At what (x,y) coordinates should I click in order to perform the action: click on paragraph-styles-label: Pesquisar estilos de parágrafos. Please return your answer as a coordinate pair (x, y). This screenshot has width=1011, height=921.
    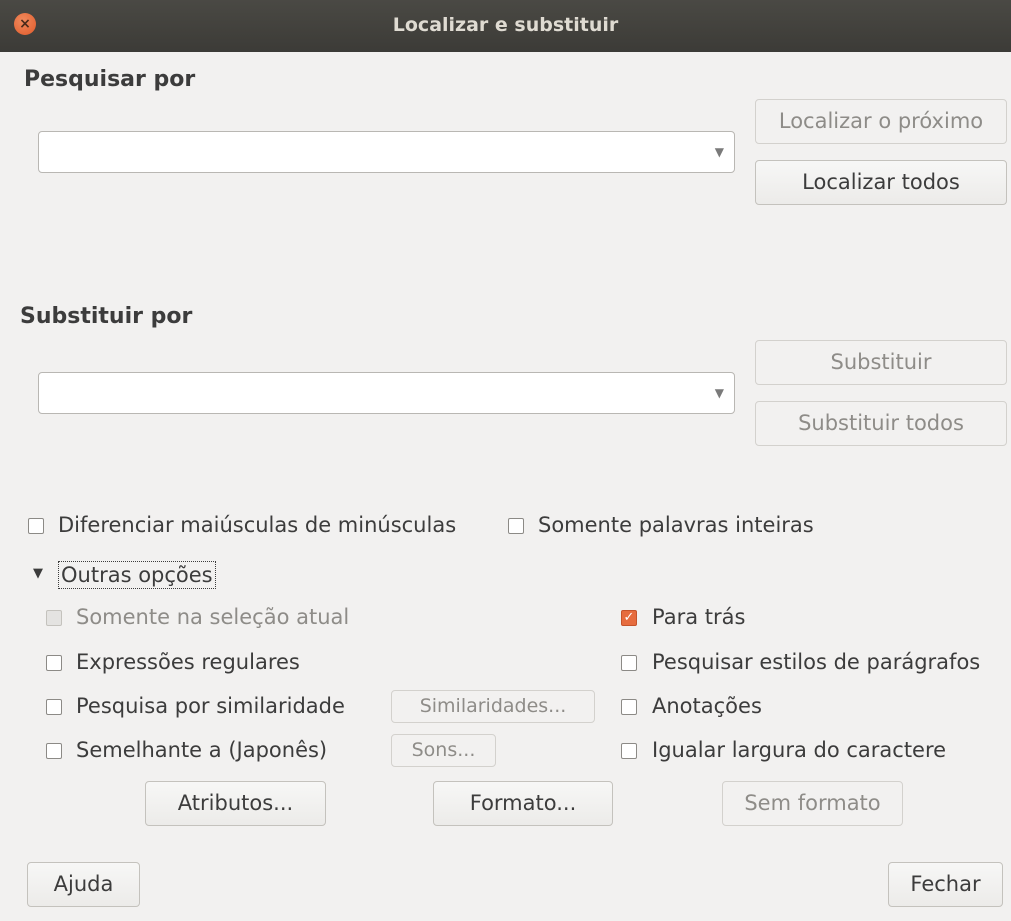
    Looking at the image, I should click on (816, 662).